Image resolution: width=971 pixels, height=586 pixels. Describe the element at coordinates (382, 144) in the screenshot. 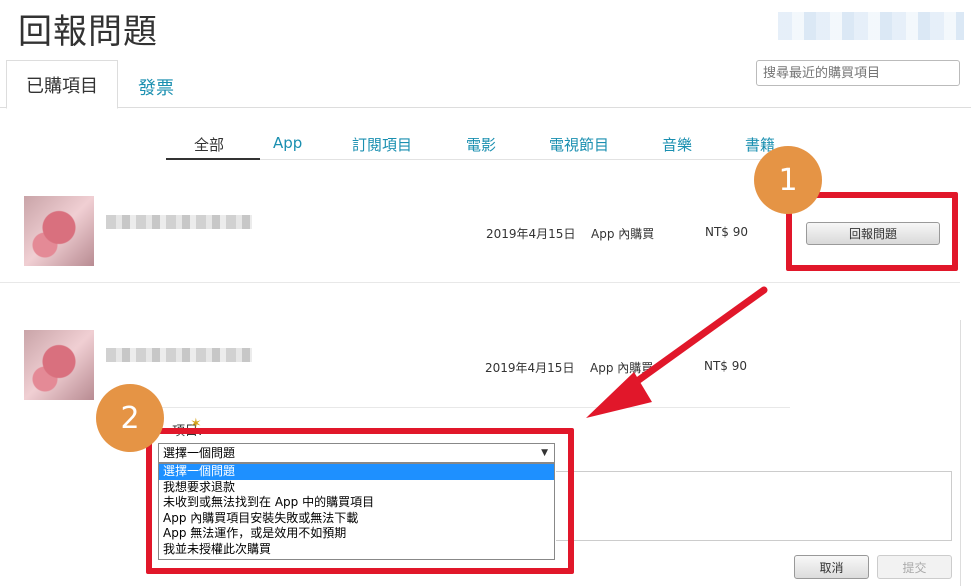

I see `filter-subscriptions: 訂閱項目` at that location.